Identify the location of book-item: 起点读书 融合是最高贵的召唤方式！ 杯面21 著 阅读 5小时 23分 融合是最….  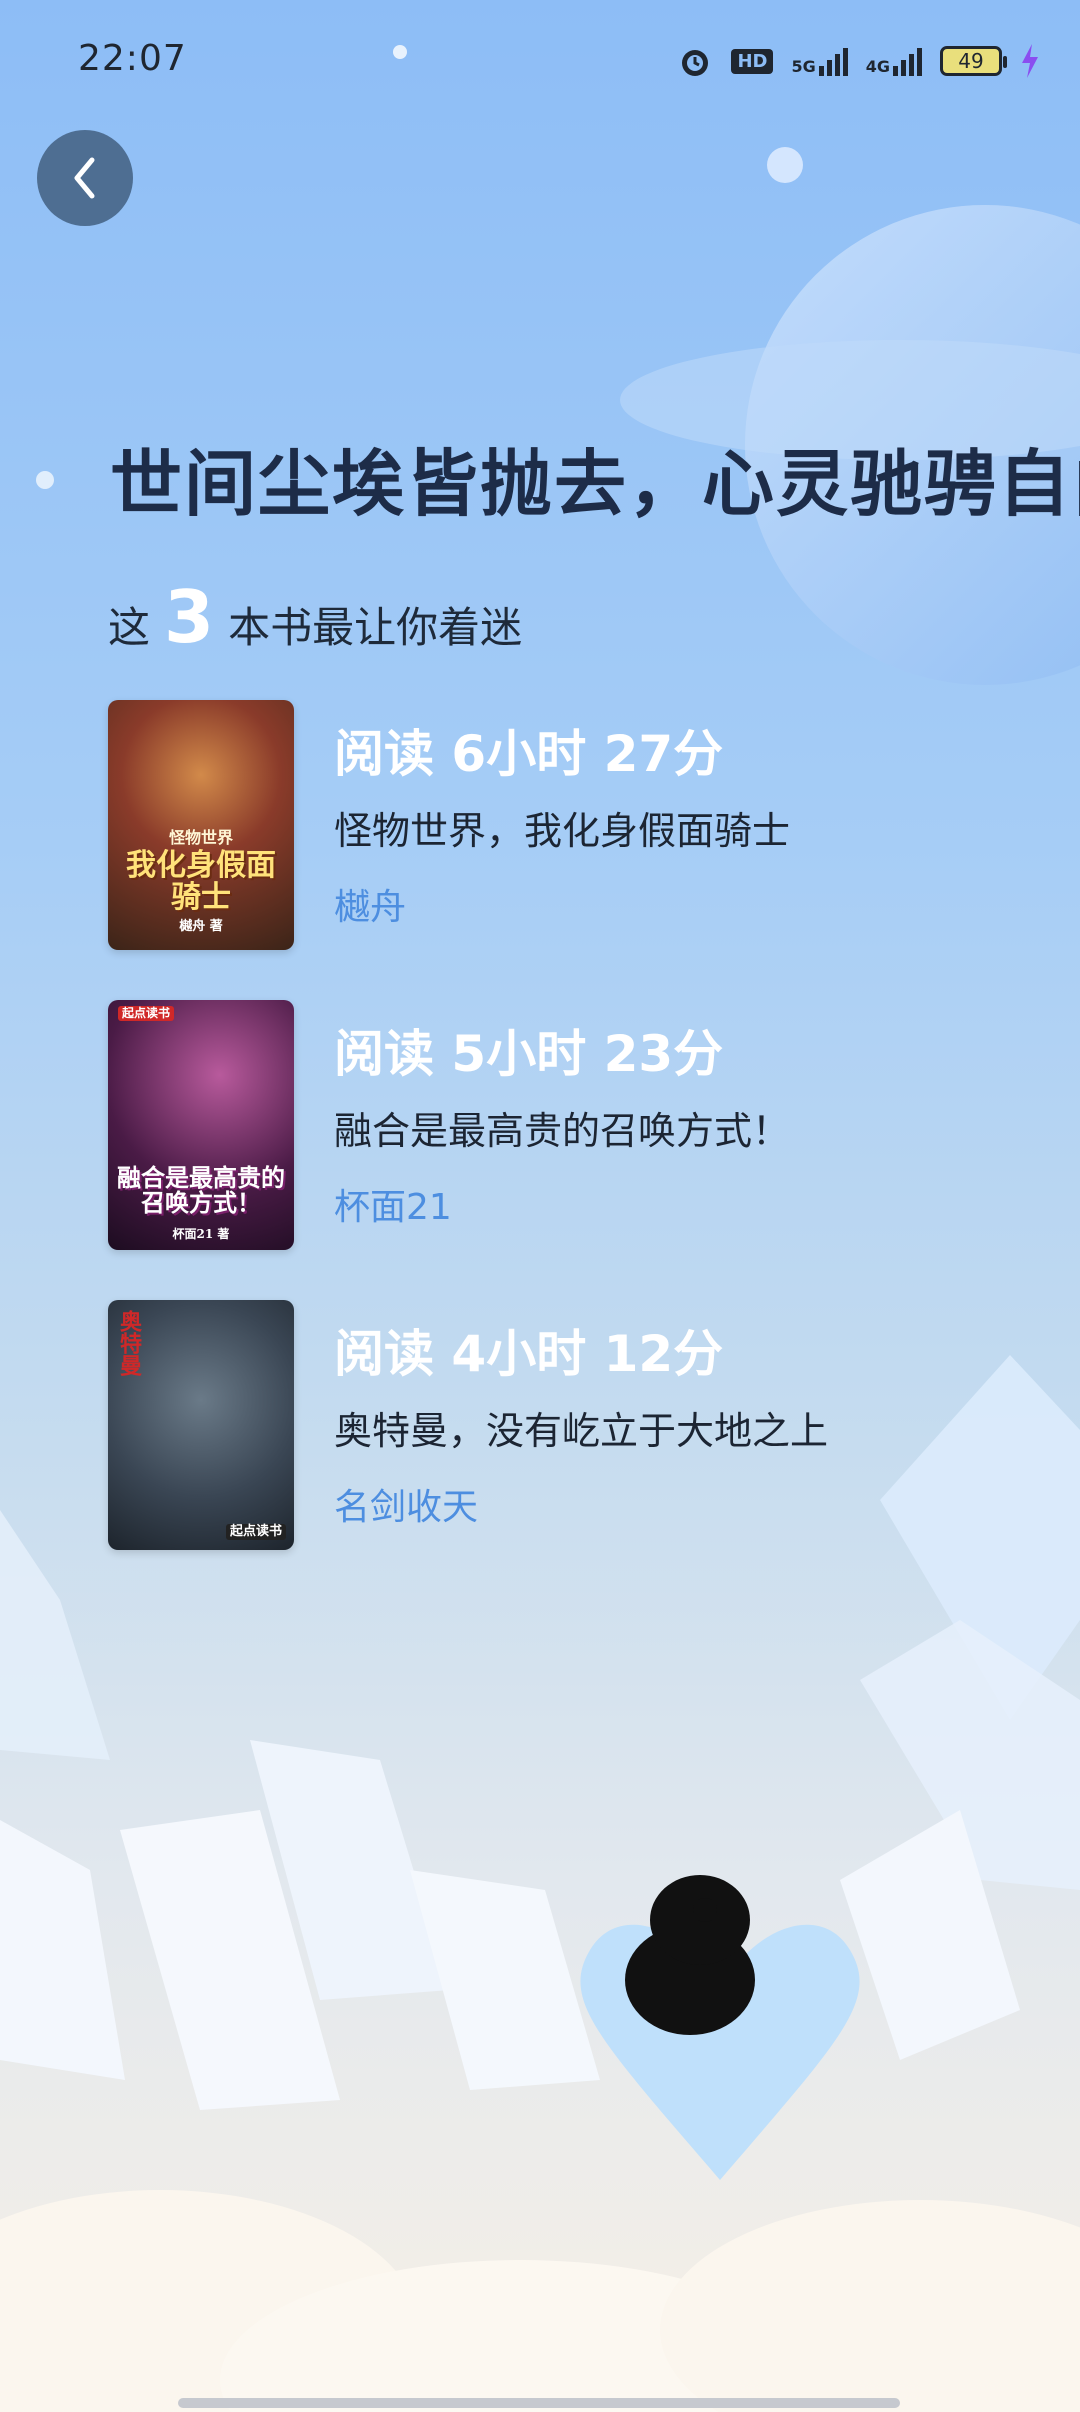
(558, 1125).